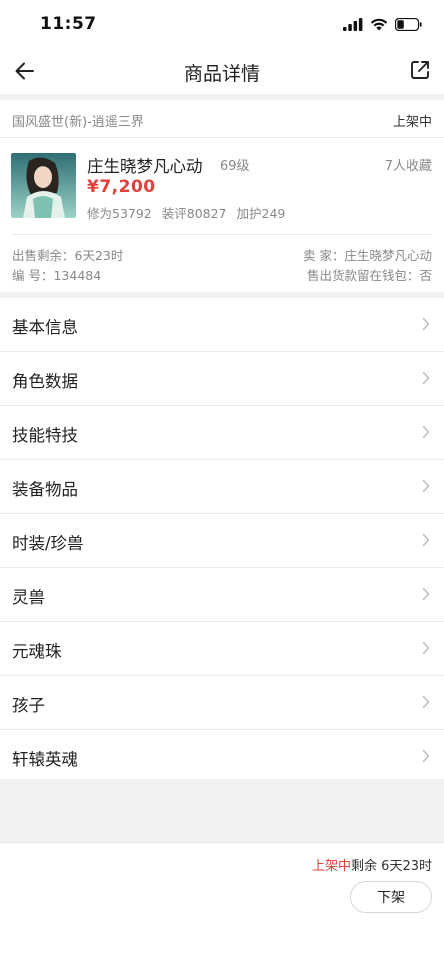 The image size is (444, 960). Describe the element at coordinates (222, 595) in the screenshot. I see `menu-item-spirit-beasts: 灵兽` at that location.